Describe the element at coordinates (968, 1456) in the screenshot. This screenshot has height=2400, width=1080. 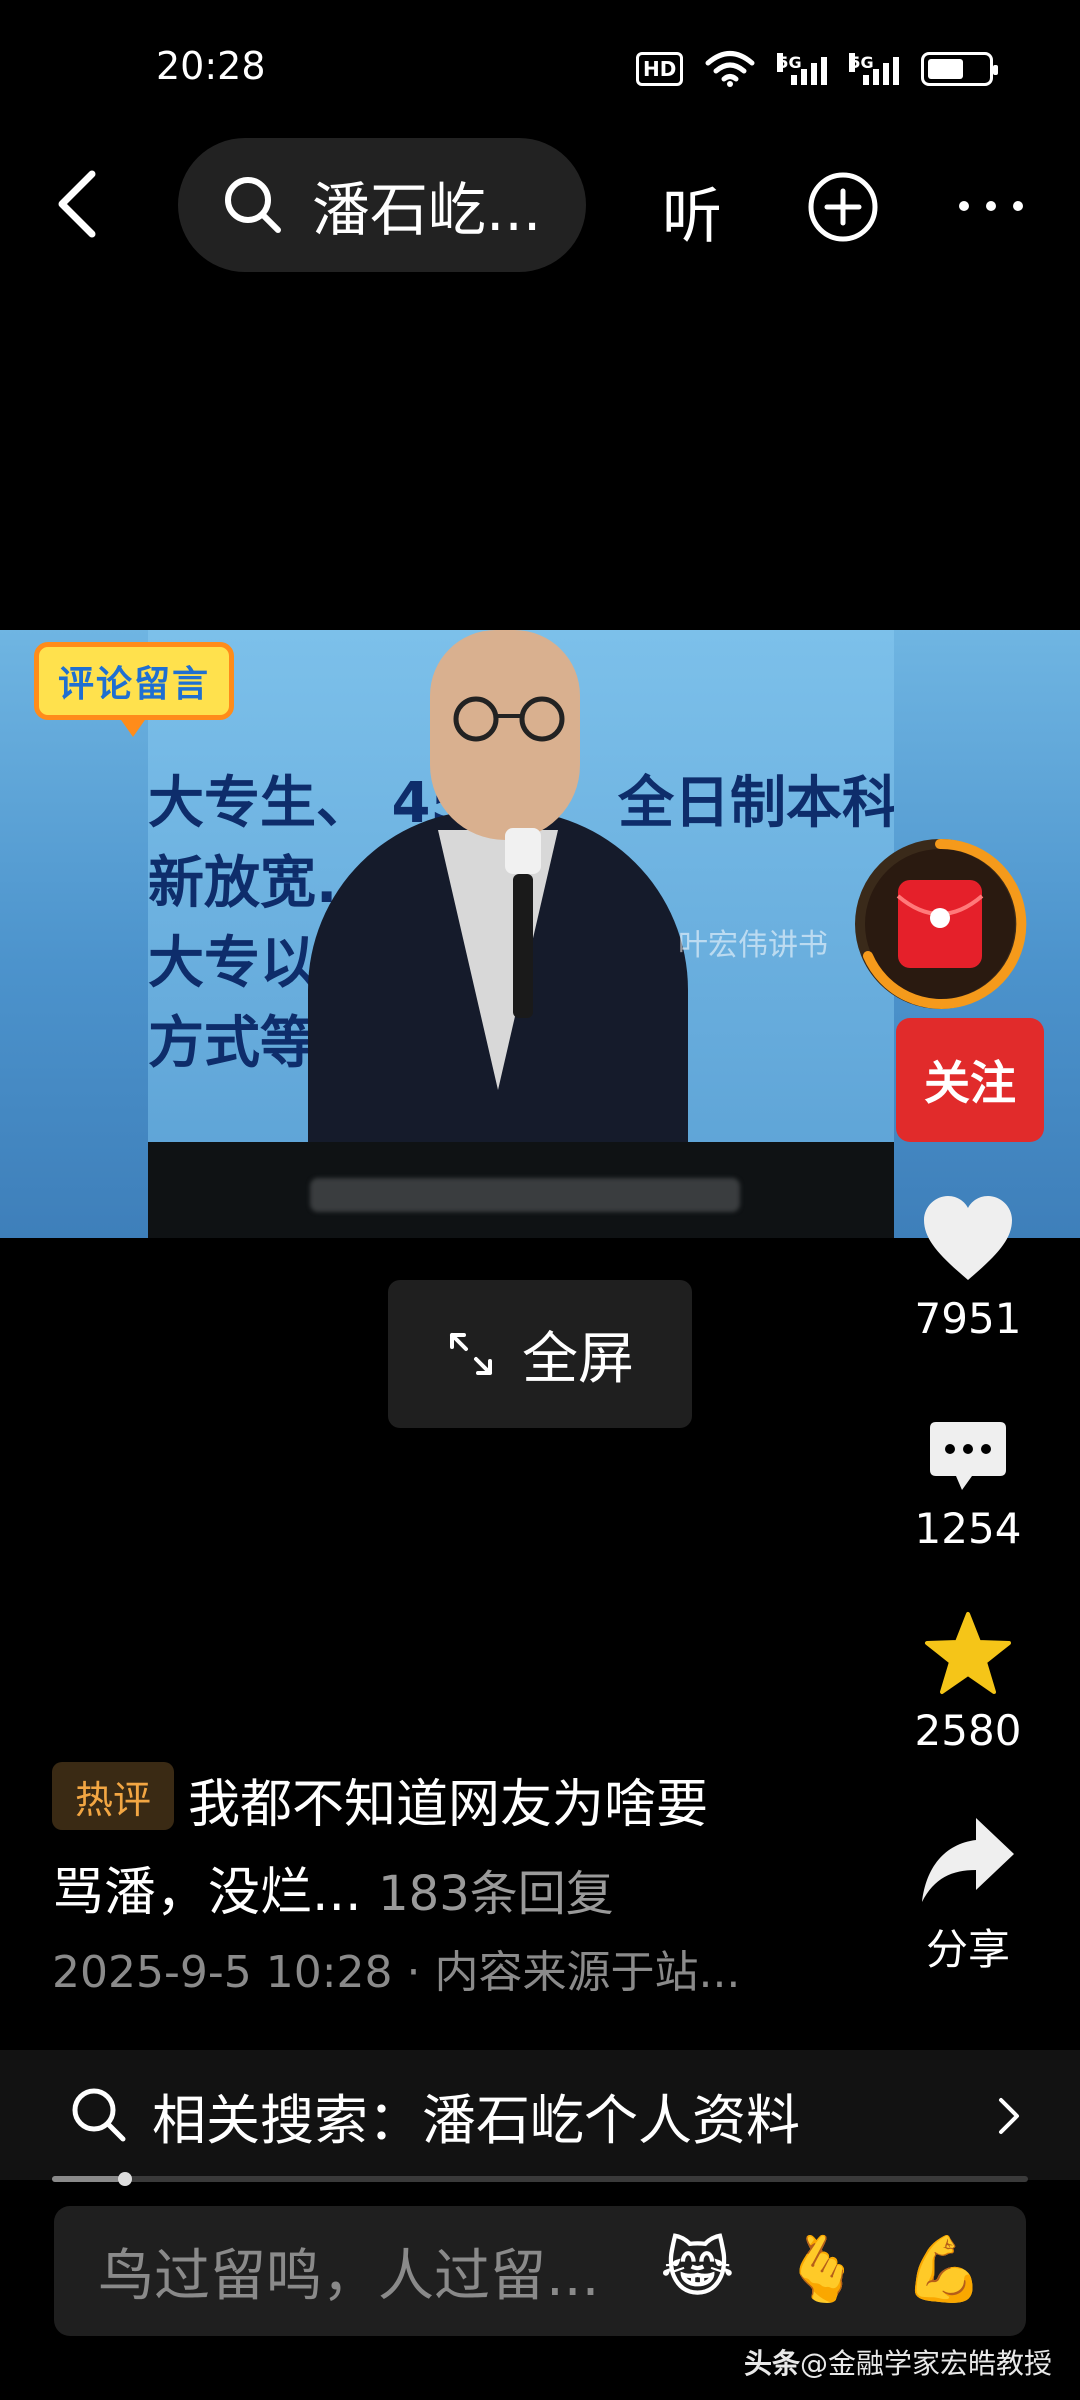
I see `comment-icon` at that location.